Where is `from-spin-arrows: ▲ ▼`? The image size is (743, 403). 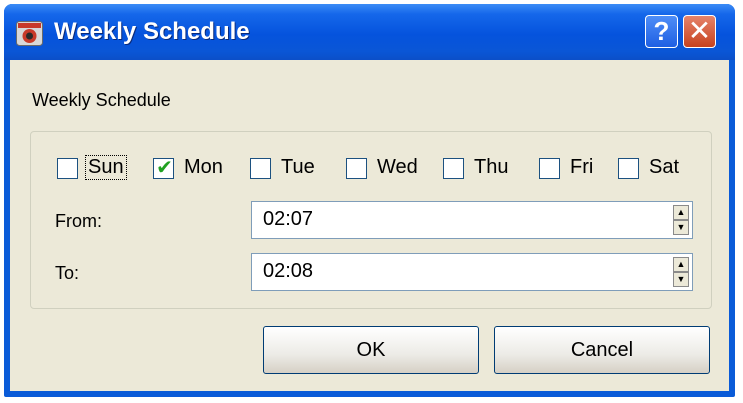
from-spin-arrows: ▲ ▼ is located at coordinates (681, 220).